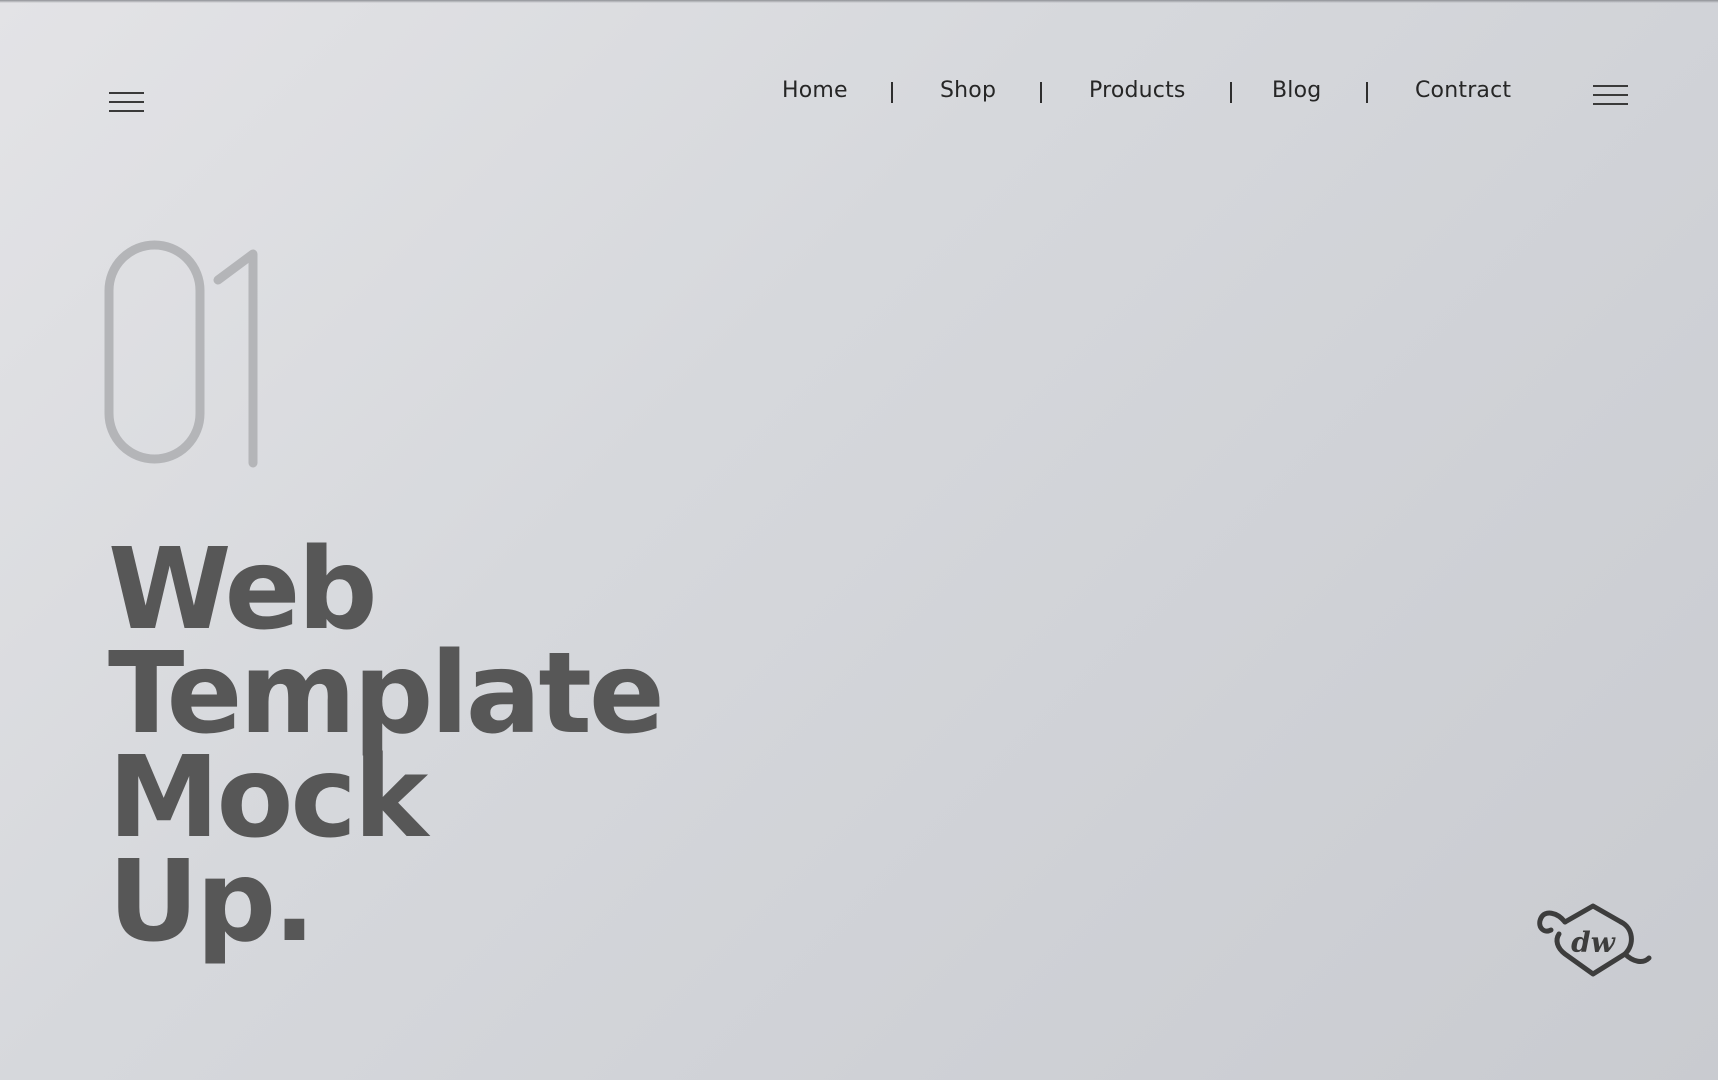  Describe the element at coordinates (181, 354) in the screenshot. I see `slide-number-graphic` at that location.